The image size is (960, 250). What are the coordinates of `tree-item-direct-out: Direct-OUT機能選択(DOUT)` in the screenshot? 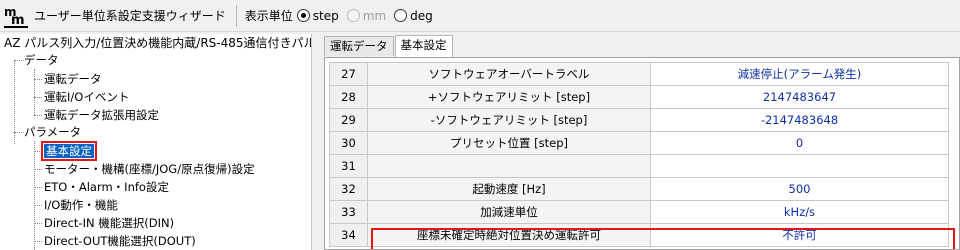 It's located at (120, 241).